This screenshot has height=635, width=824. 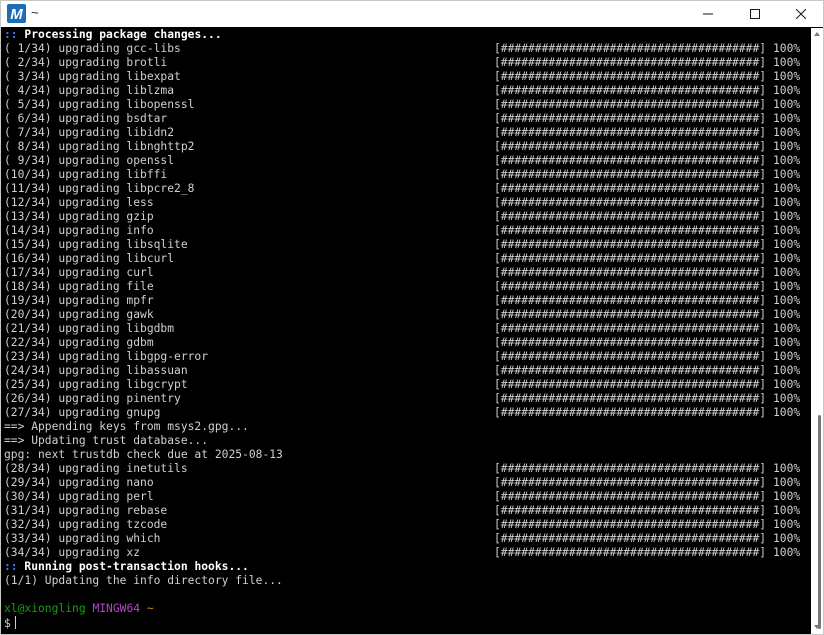 I want to click on package-label: ( 7/34) upgrading libidn2, so click(x=89, y=132).